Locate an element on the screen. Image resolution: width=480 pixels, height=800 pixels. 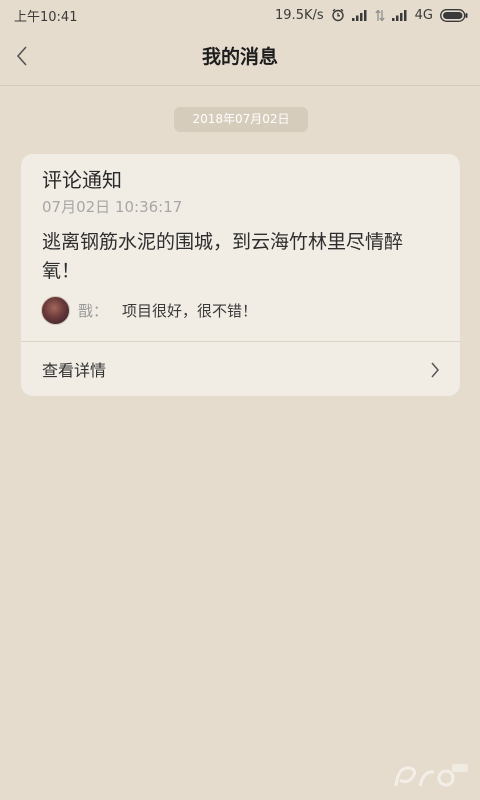
watermark-logo is located at coordinates (430, 774).